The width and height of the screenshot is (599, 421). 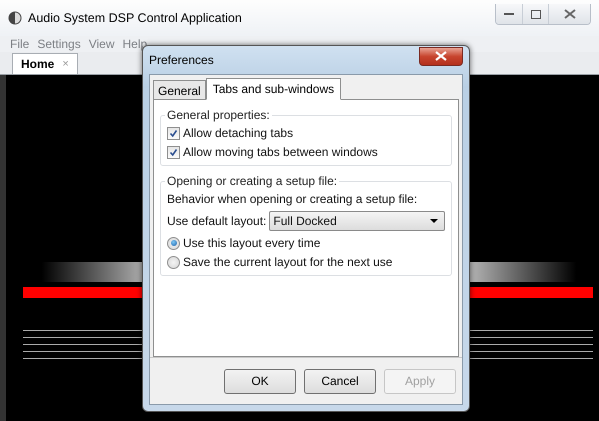 I want to click on maximize-icon, so click(x=535, y=14).